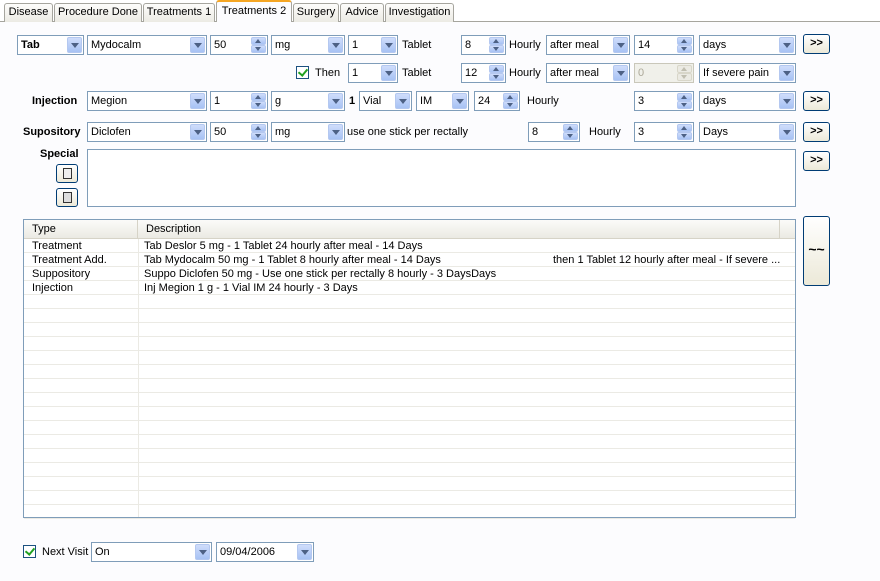 This screenshot has width=880, height=581. Describe the element at coordinates (459, 229) in the screenshot. I see `column-header-description: Description` at that location.